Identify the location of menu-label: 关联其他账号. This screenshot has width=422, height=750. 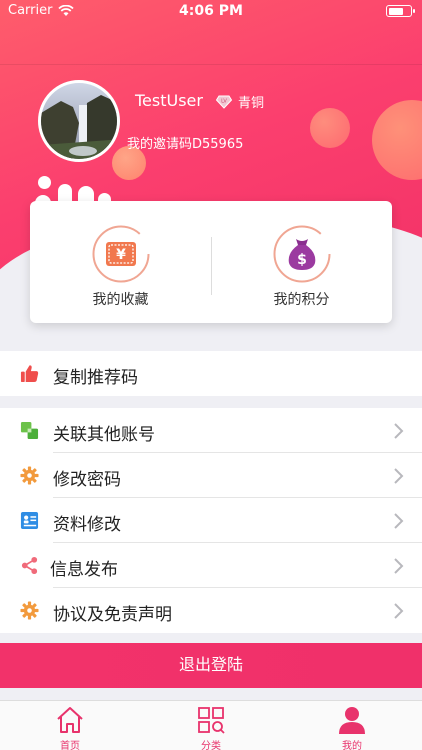
(104, 435).